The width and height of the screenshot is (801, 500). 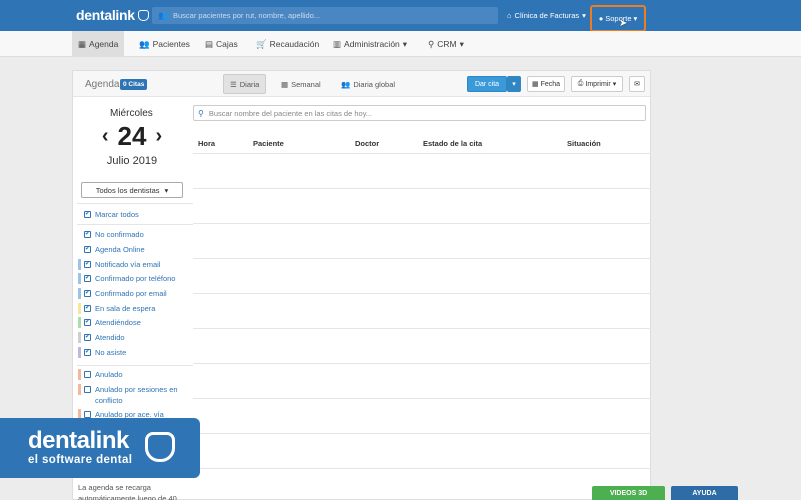 What do you see at coordinates (127, 190) in the screenshot?
I see `dentist-select-value: Todos los dentistas` at bounding box center [127, 190].